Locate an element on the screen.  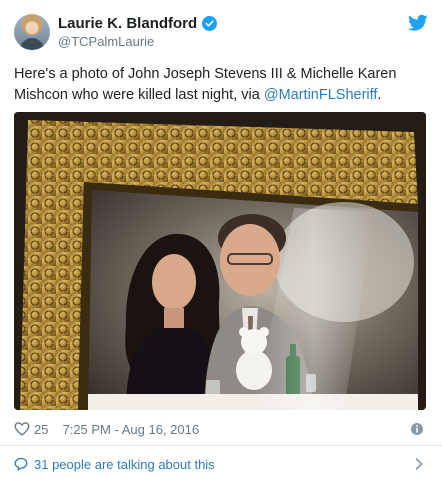
heart-icon is located at coordinates (22, 429).